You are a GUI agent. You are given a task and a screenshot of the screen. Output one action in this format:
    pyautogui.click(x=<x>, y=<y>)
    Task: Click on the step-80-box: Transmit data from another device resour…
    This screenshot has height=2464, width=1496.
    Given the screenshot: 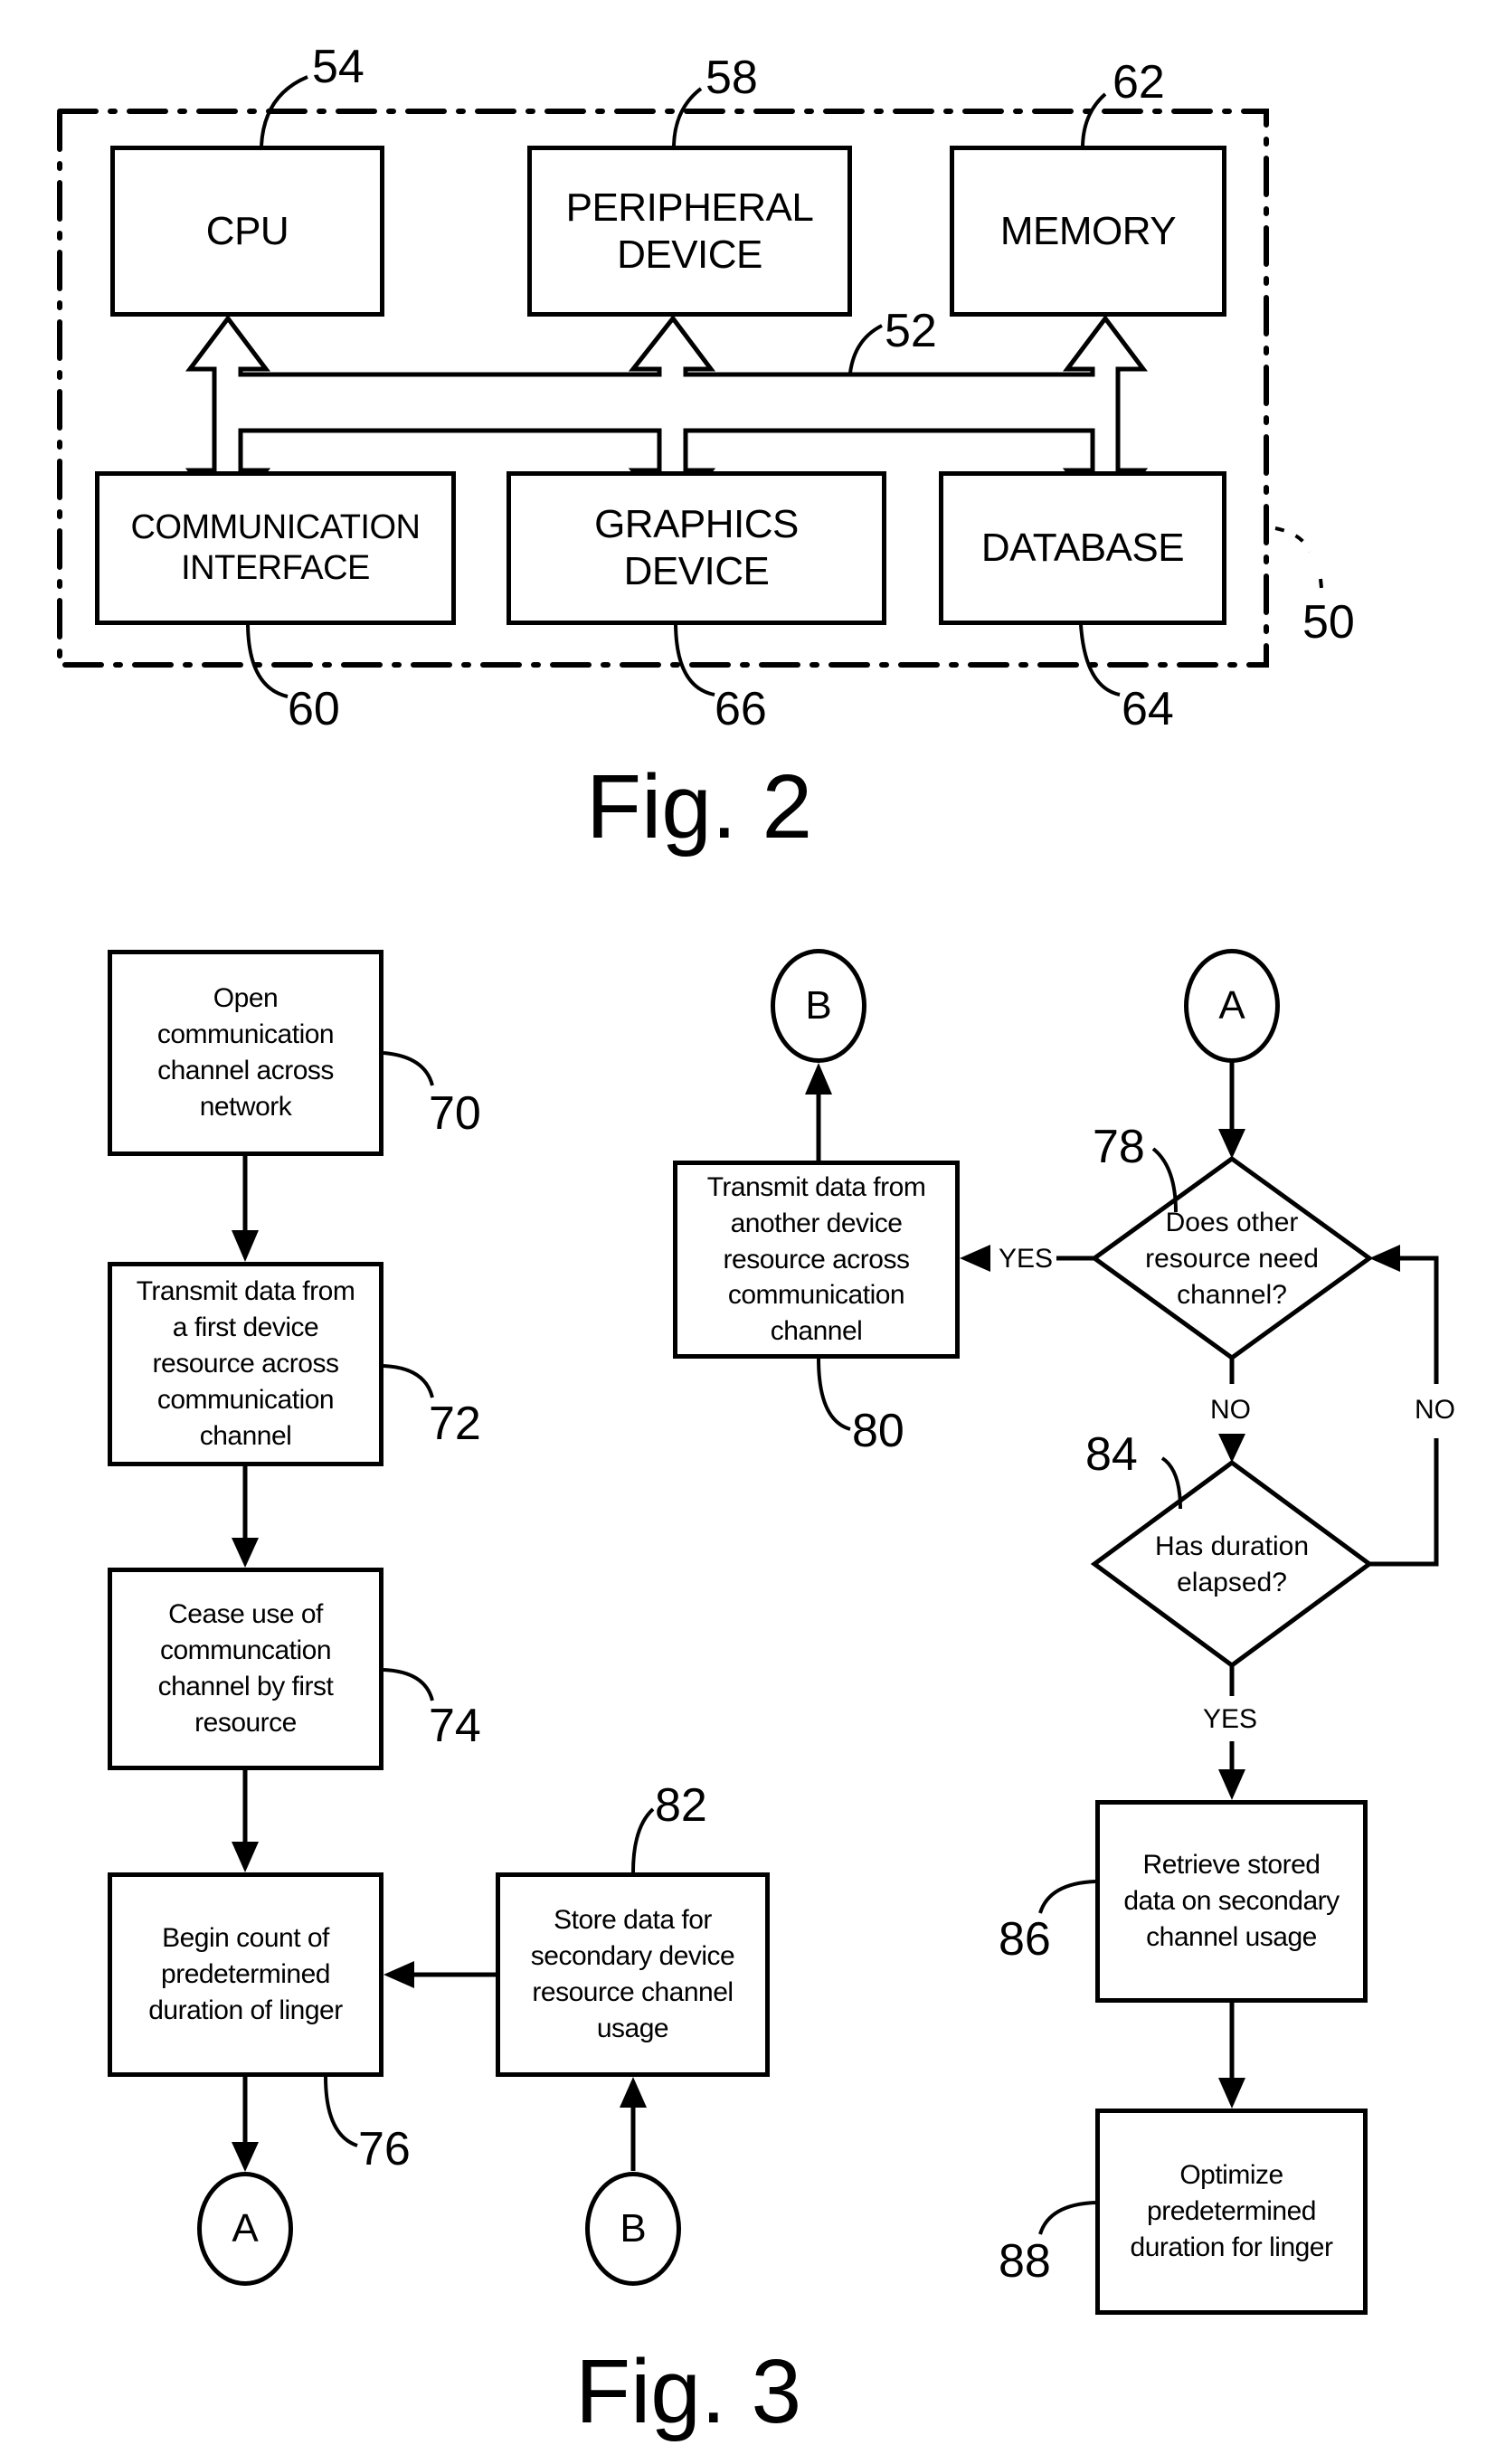 What is the action you would take?
    pyautogui.click(x=817, y=1260)
    